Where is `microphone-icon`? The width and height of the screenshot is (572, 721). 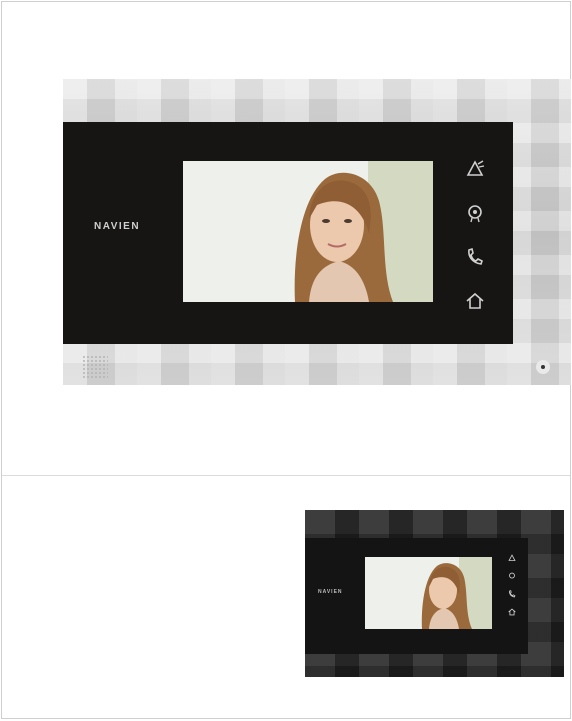 microphone-icon is located at coordinates (543, 367).